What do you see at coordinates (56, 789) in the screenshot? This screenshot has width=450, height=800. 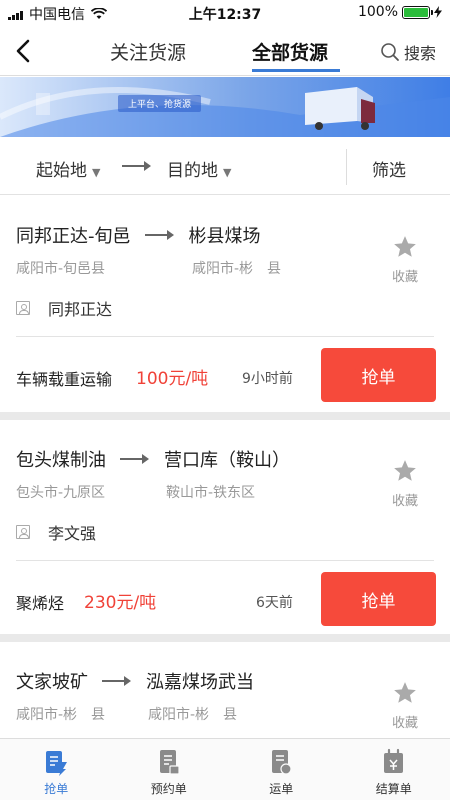 I see `tab-label: 抢单` at bounding box center [56, 789].